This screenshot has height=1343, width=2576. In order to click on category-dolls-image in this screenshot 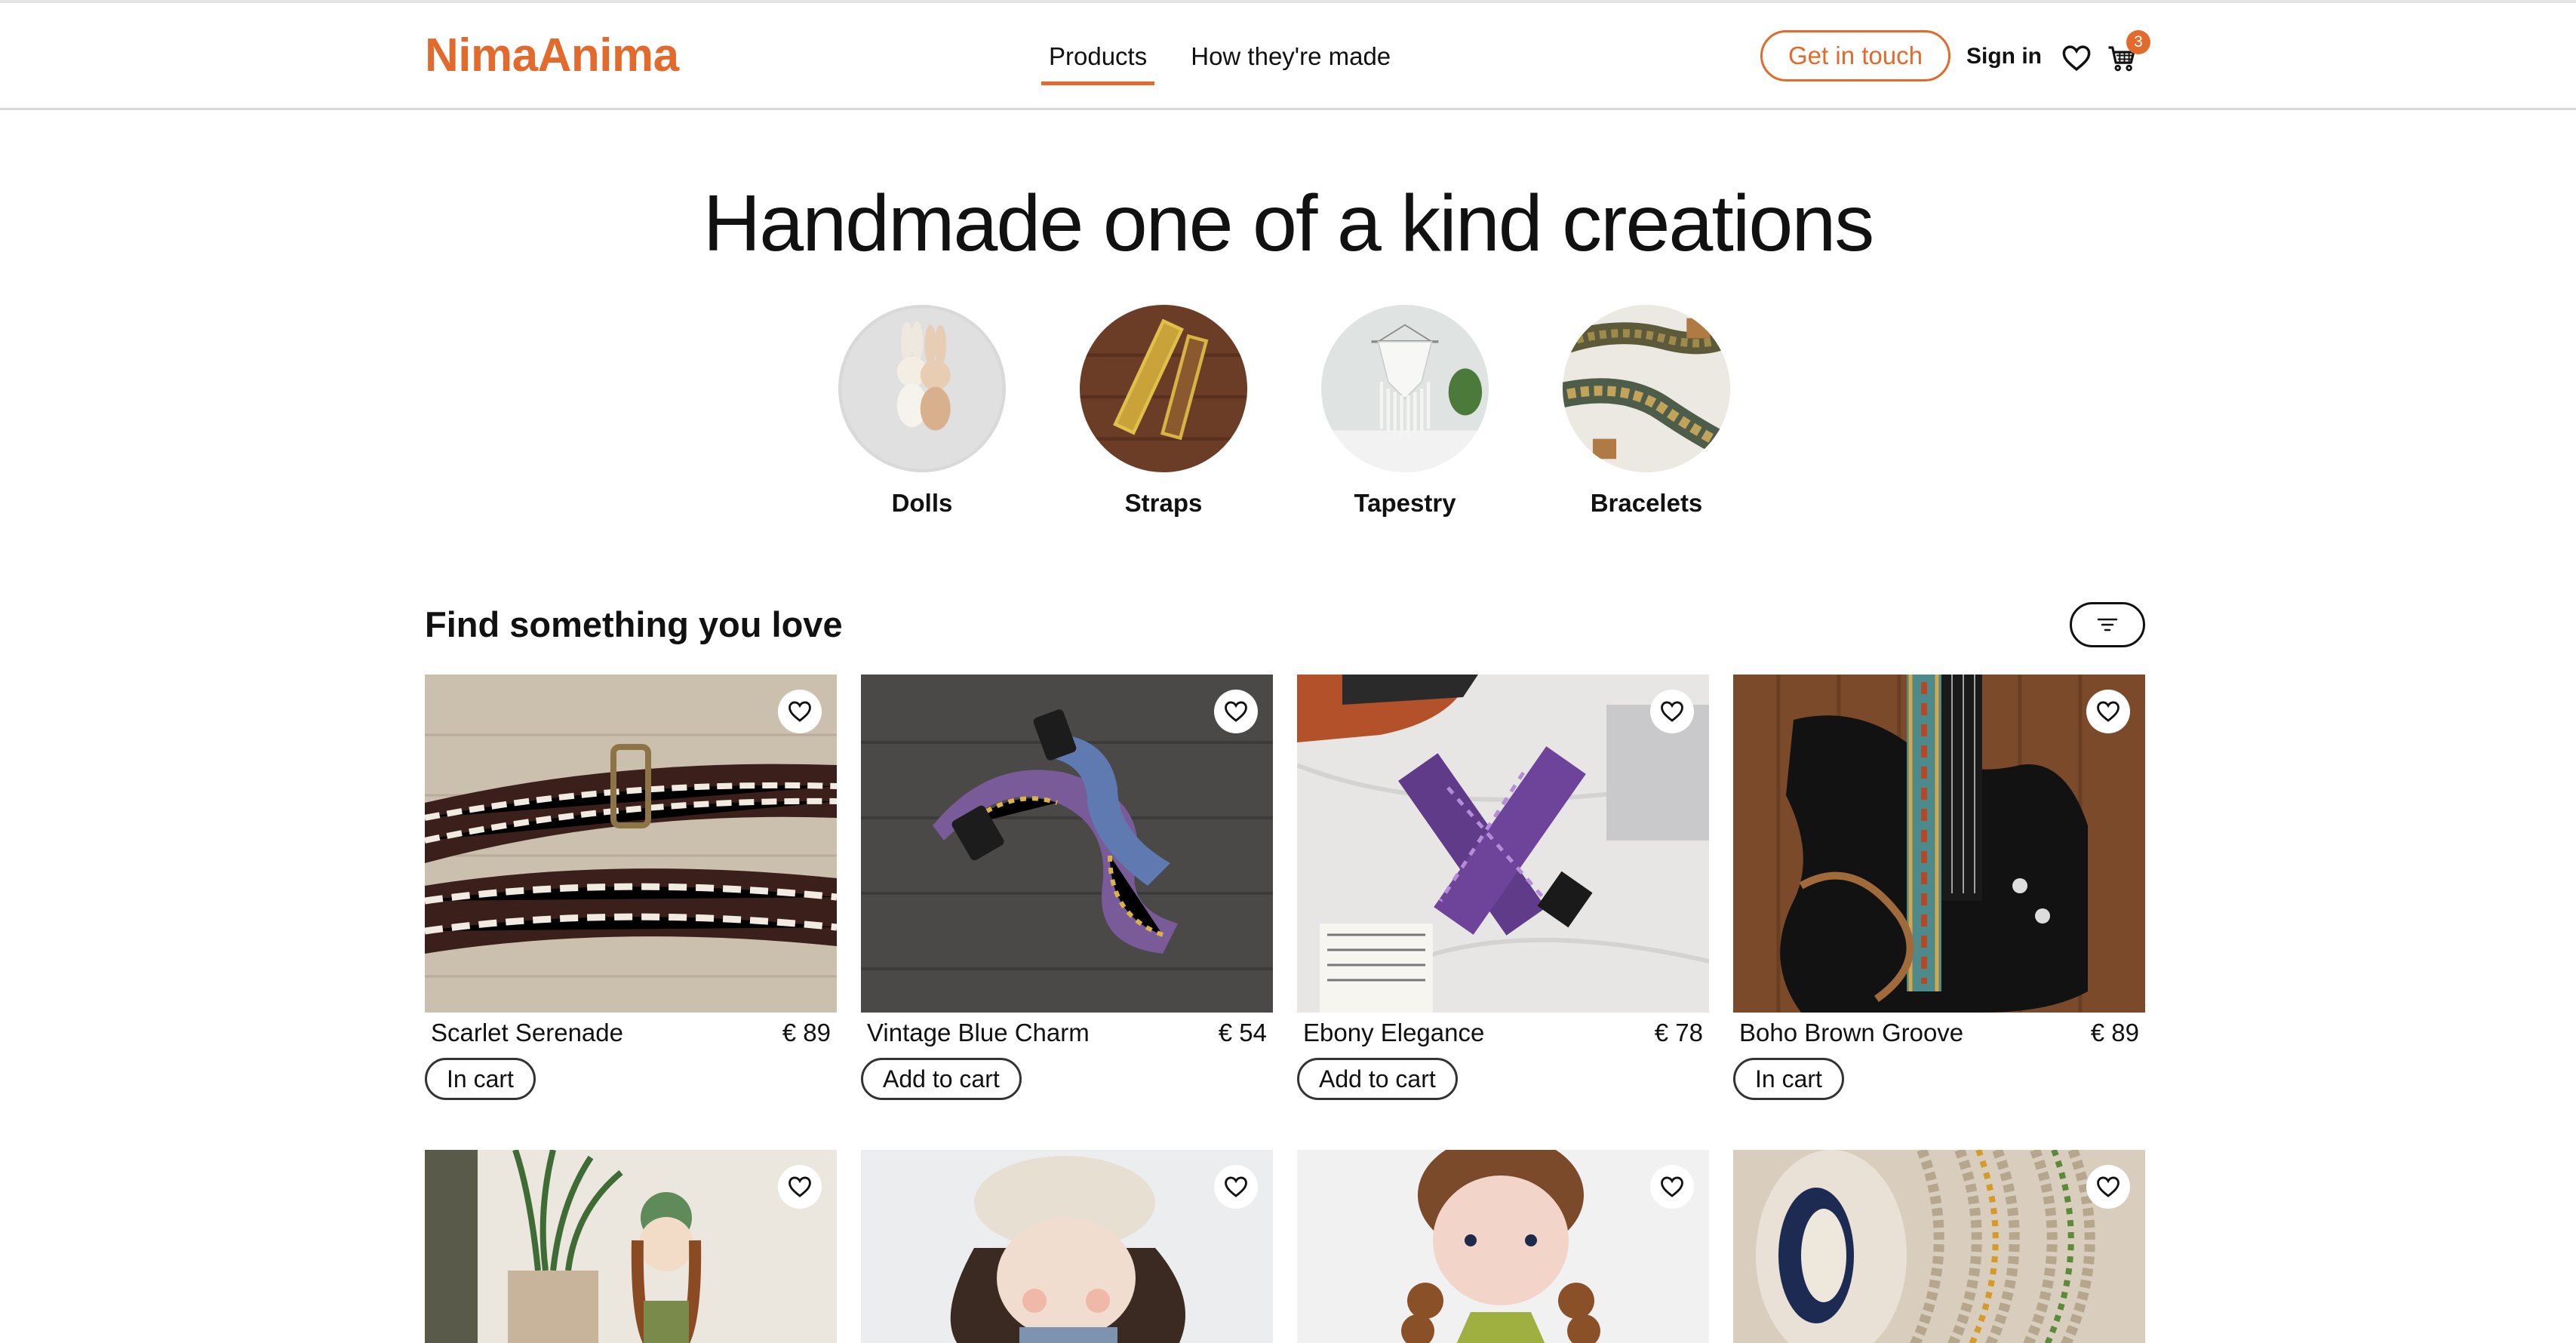, I will do `click(922, 388)`.